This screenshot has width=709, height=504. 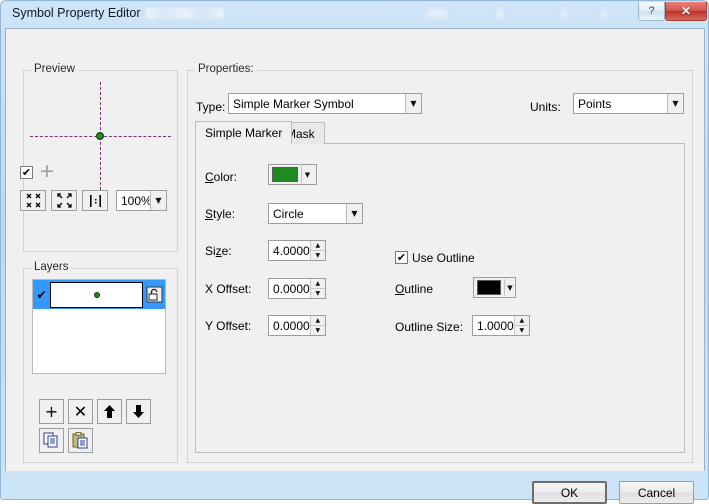 I want to click on ok-button: OK, so click(x=569, y=492).